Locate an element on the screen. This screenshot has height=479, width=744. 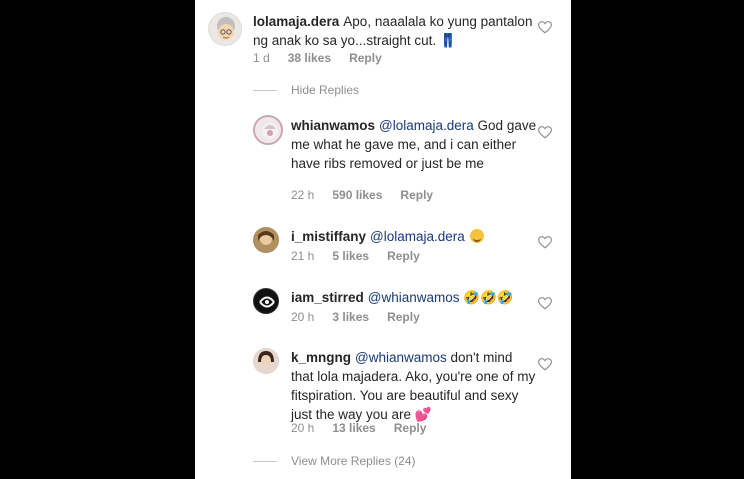
comment-meta: 20 h 3 likes Reply is located at coordinates (364, 317).